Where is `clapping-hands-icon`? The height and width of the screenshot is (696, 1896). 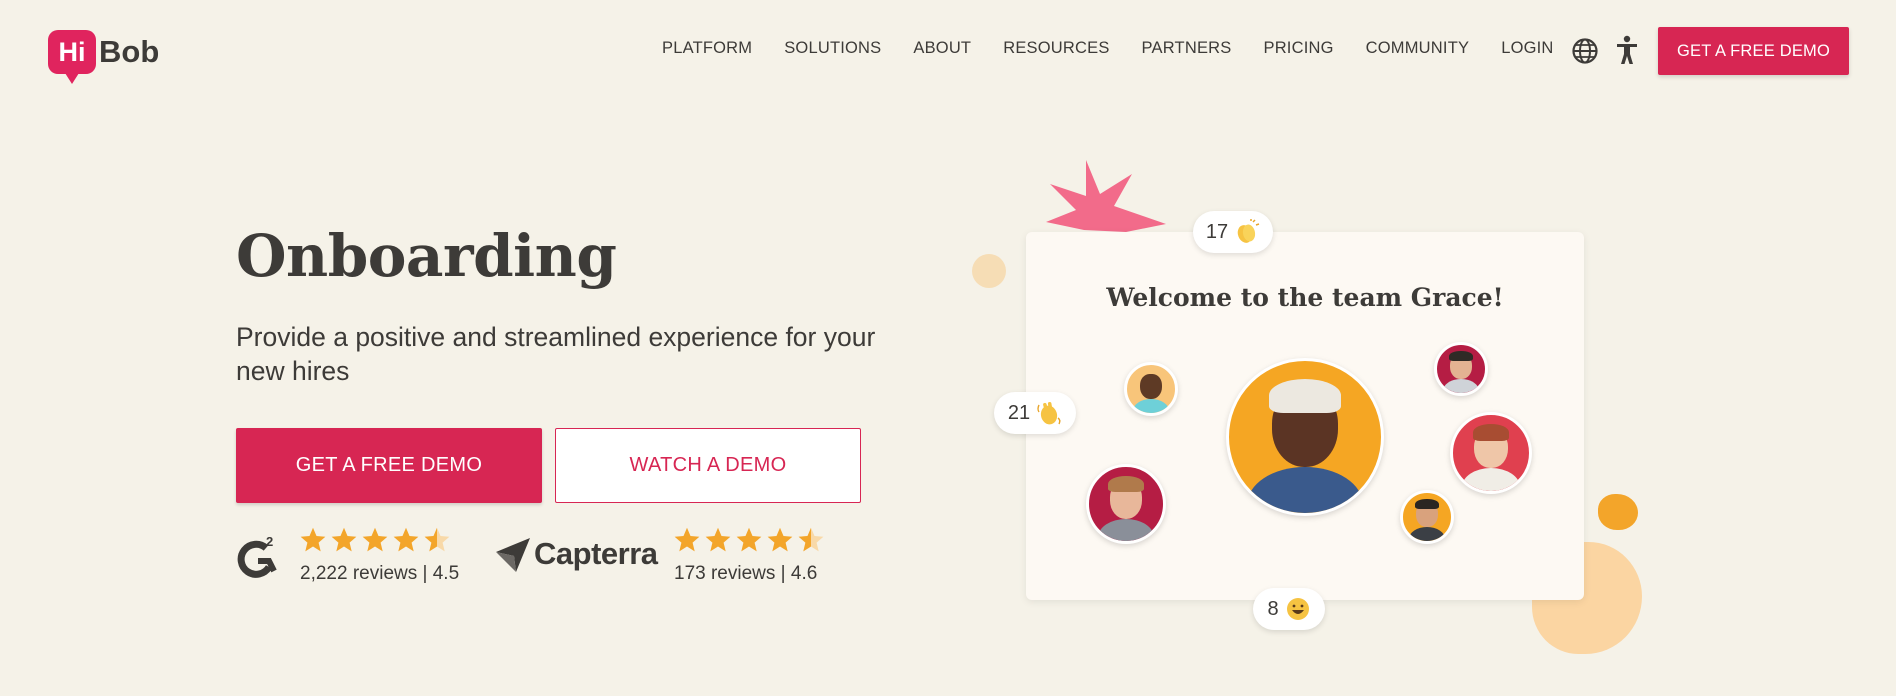 clapping-hands-icon is located at coordinates (1248, 231).